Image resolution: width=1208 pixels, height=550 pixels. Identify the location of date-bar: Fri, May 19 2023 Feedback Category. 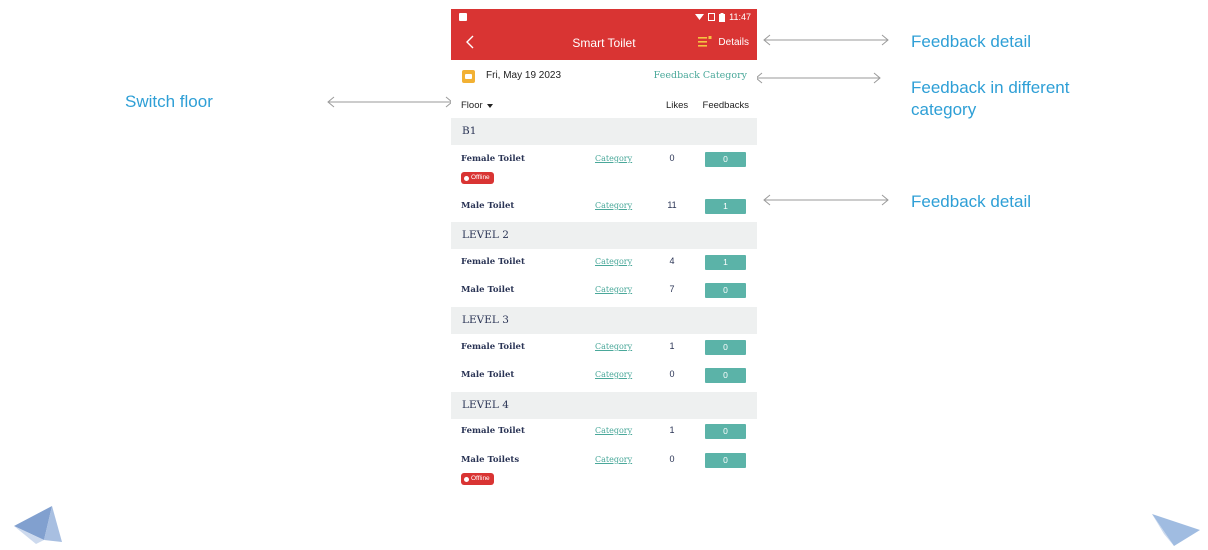
(604, 77).